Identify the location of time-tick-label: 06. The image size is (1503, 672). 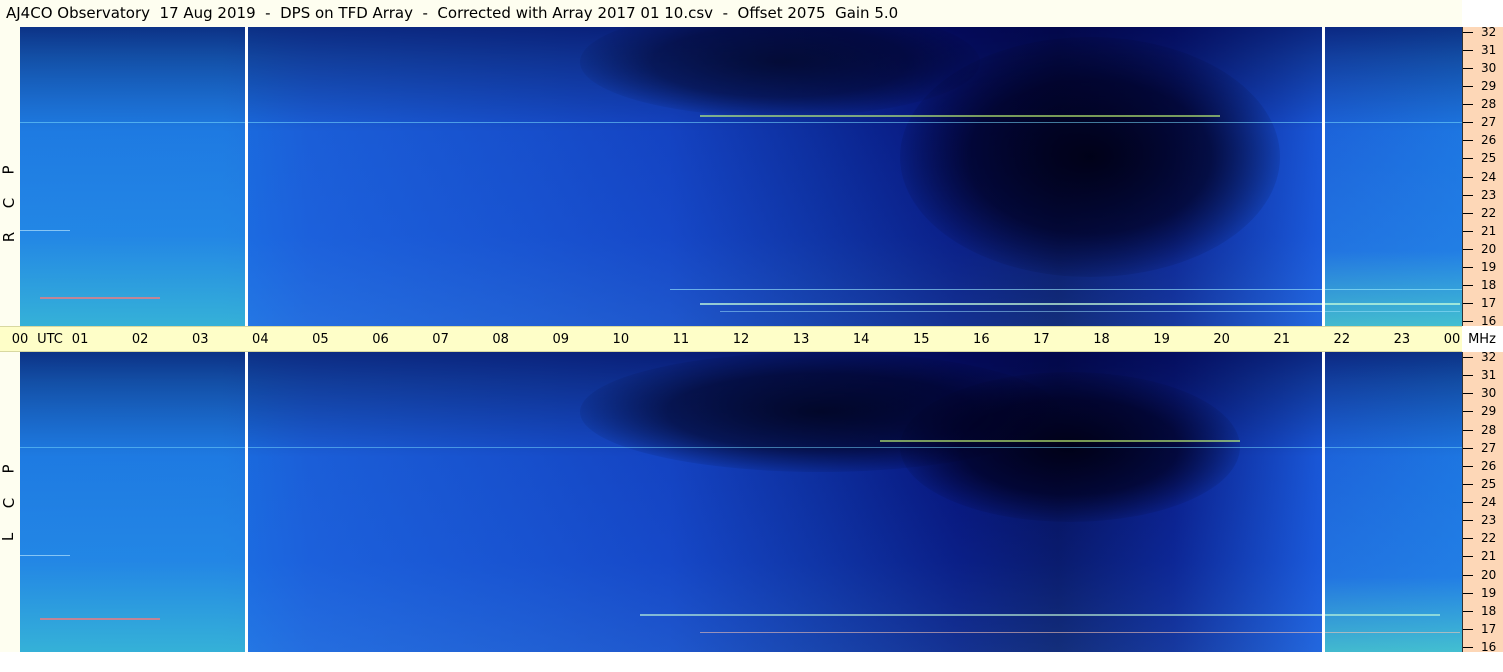
(380, 339).